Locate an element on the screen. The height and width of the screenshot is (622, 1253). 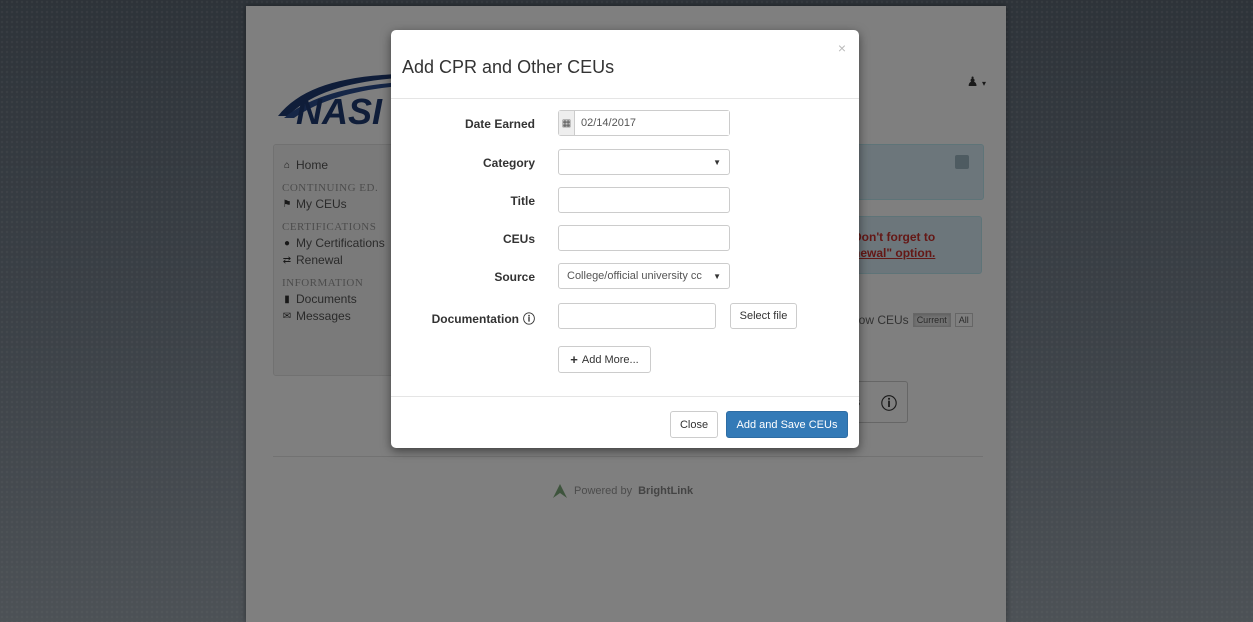
source-select: College/official university cc ▼ is located at coordinates (644, 276).